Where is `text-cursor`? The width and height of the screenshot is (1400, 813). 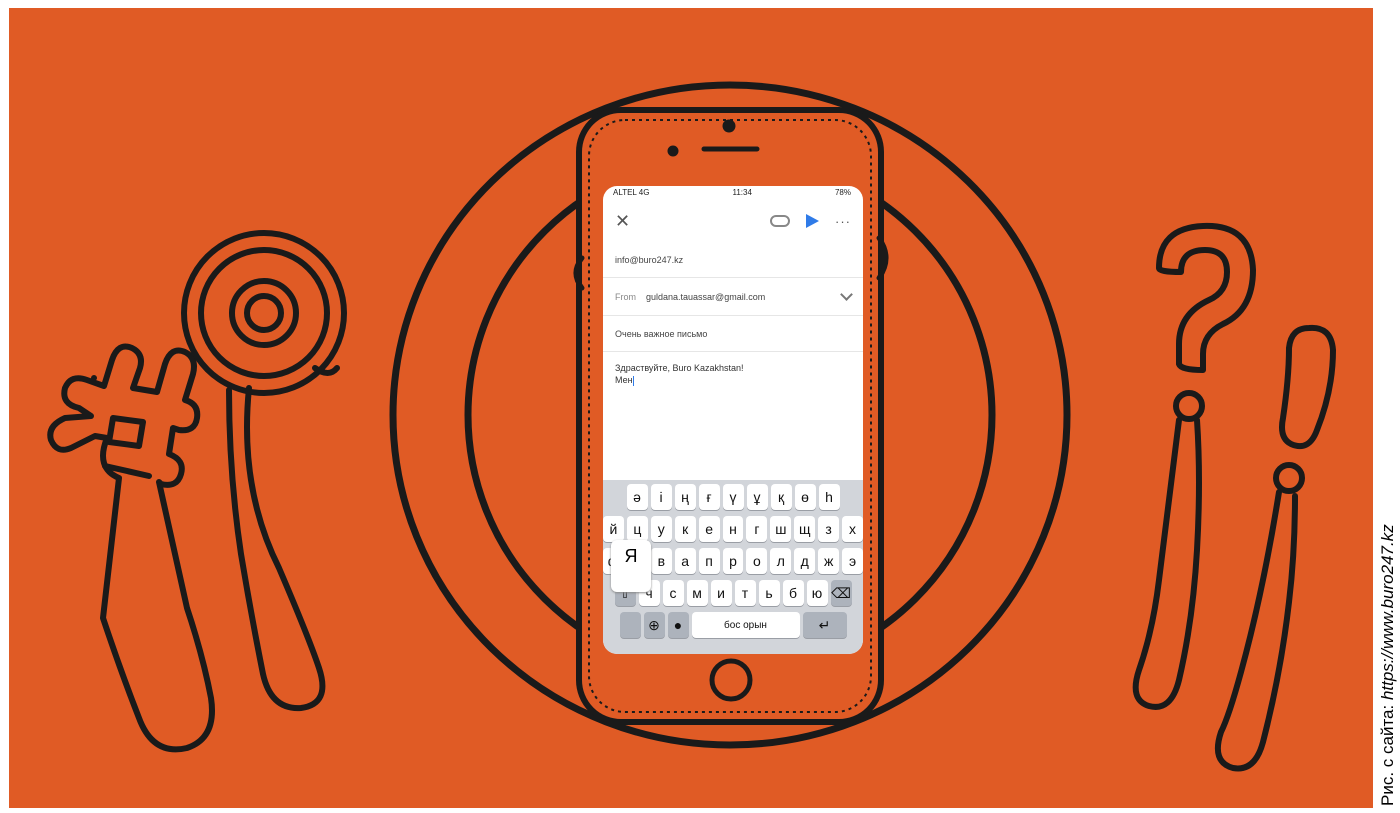 text-cursor is located at coordinates (633, 380).